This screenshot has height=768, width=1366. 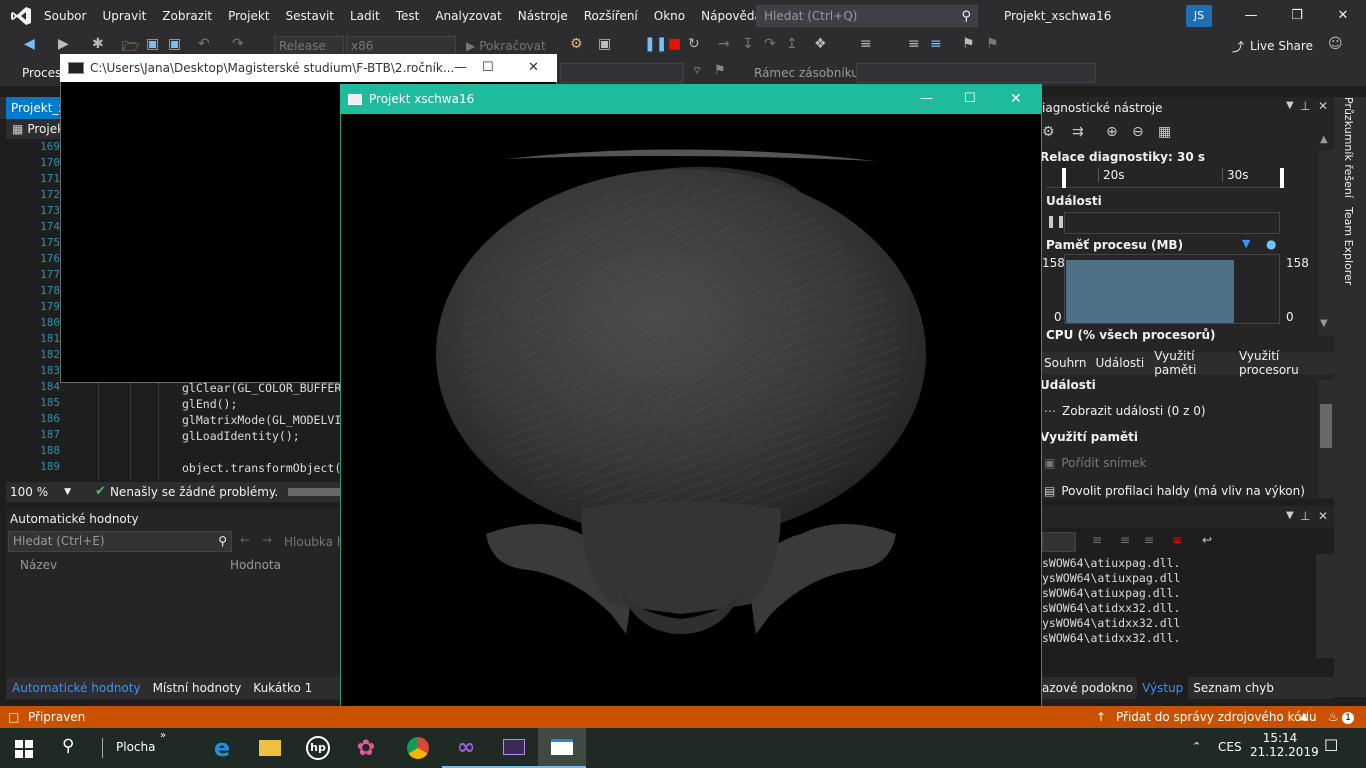 I want to click on filter-icon: ▿, so click(x=697, y=70).